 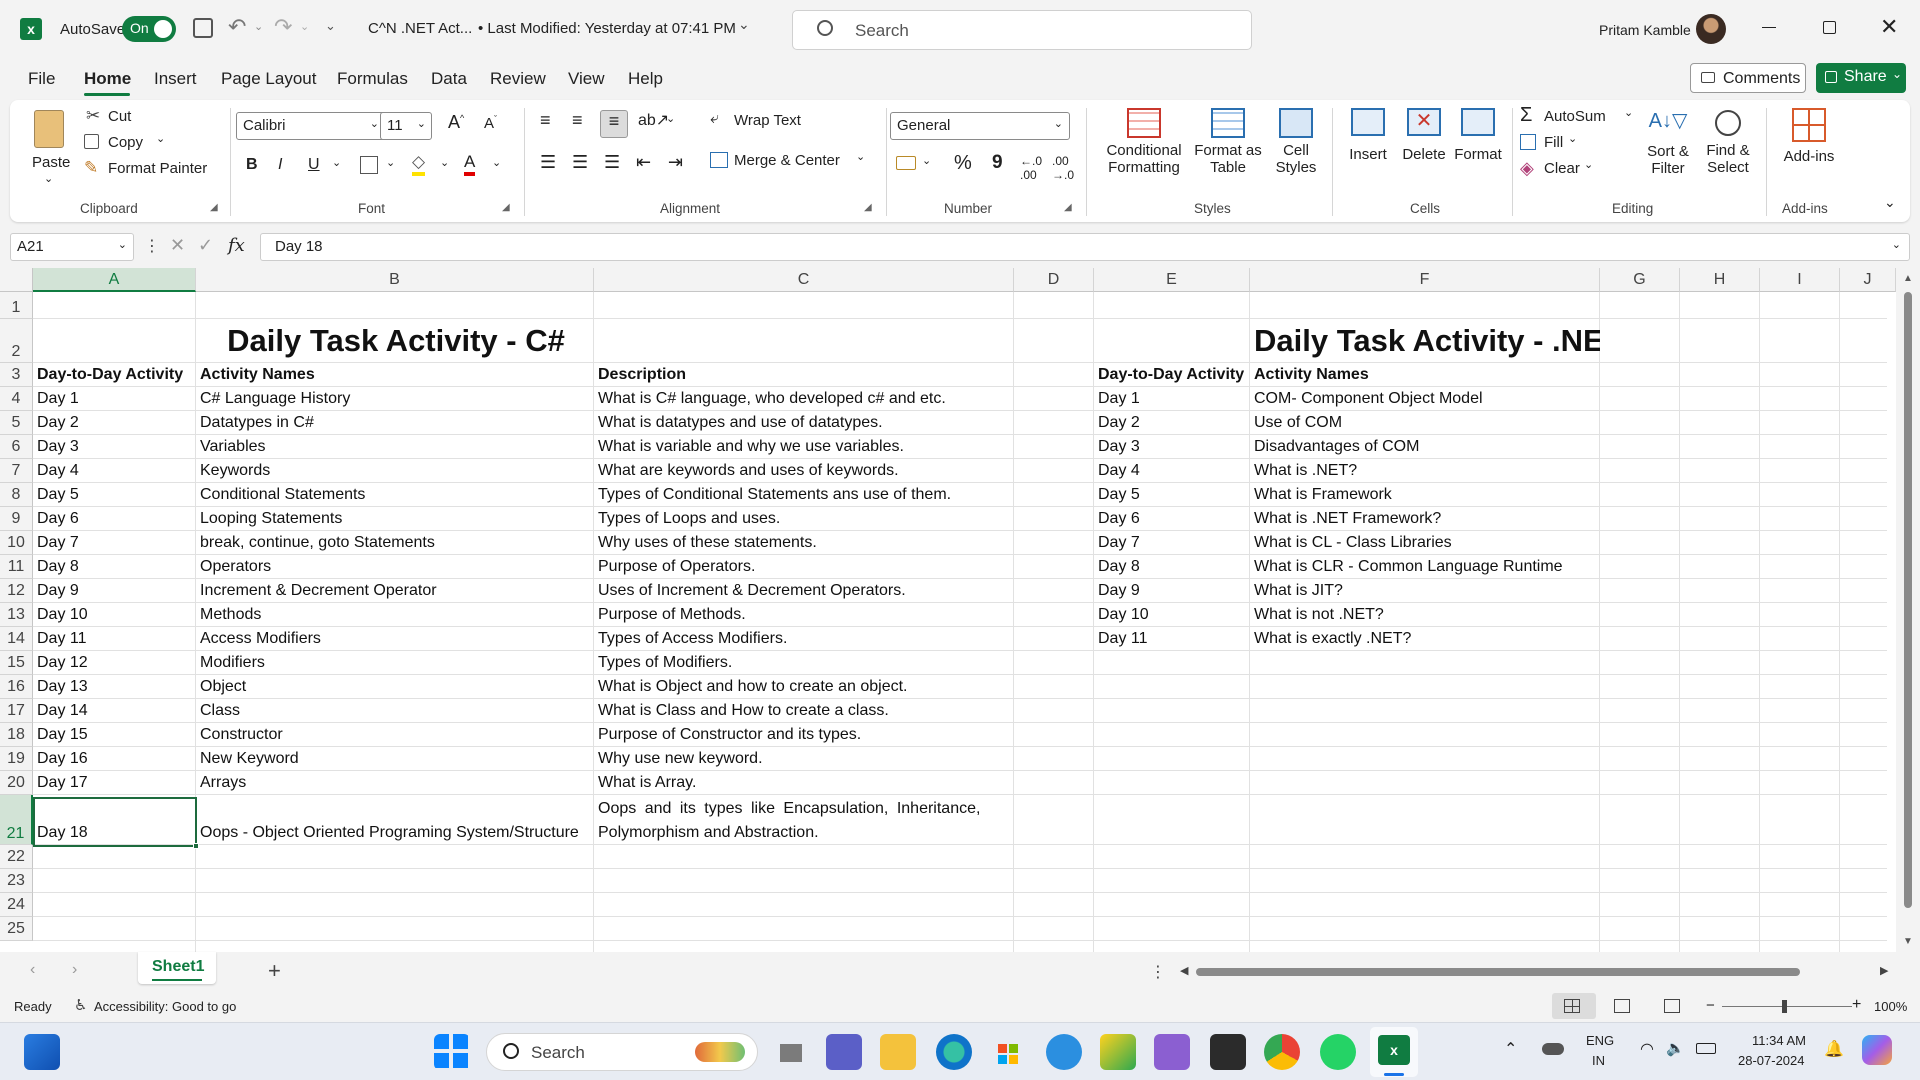 What do you see at coordinates (548, 162) in the screenshot?
I see `align-left-icon: ☰` at bounding box center [548, 162].